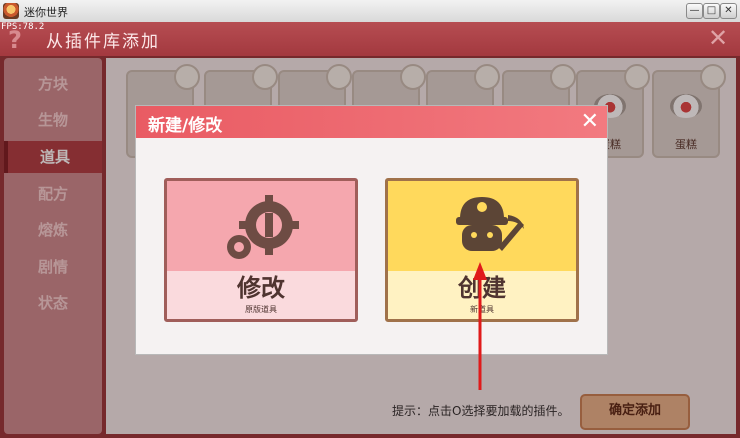 The image size is (740, 438). I want to click on dialog-title: 新建/修改, so click(185, 126).